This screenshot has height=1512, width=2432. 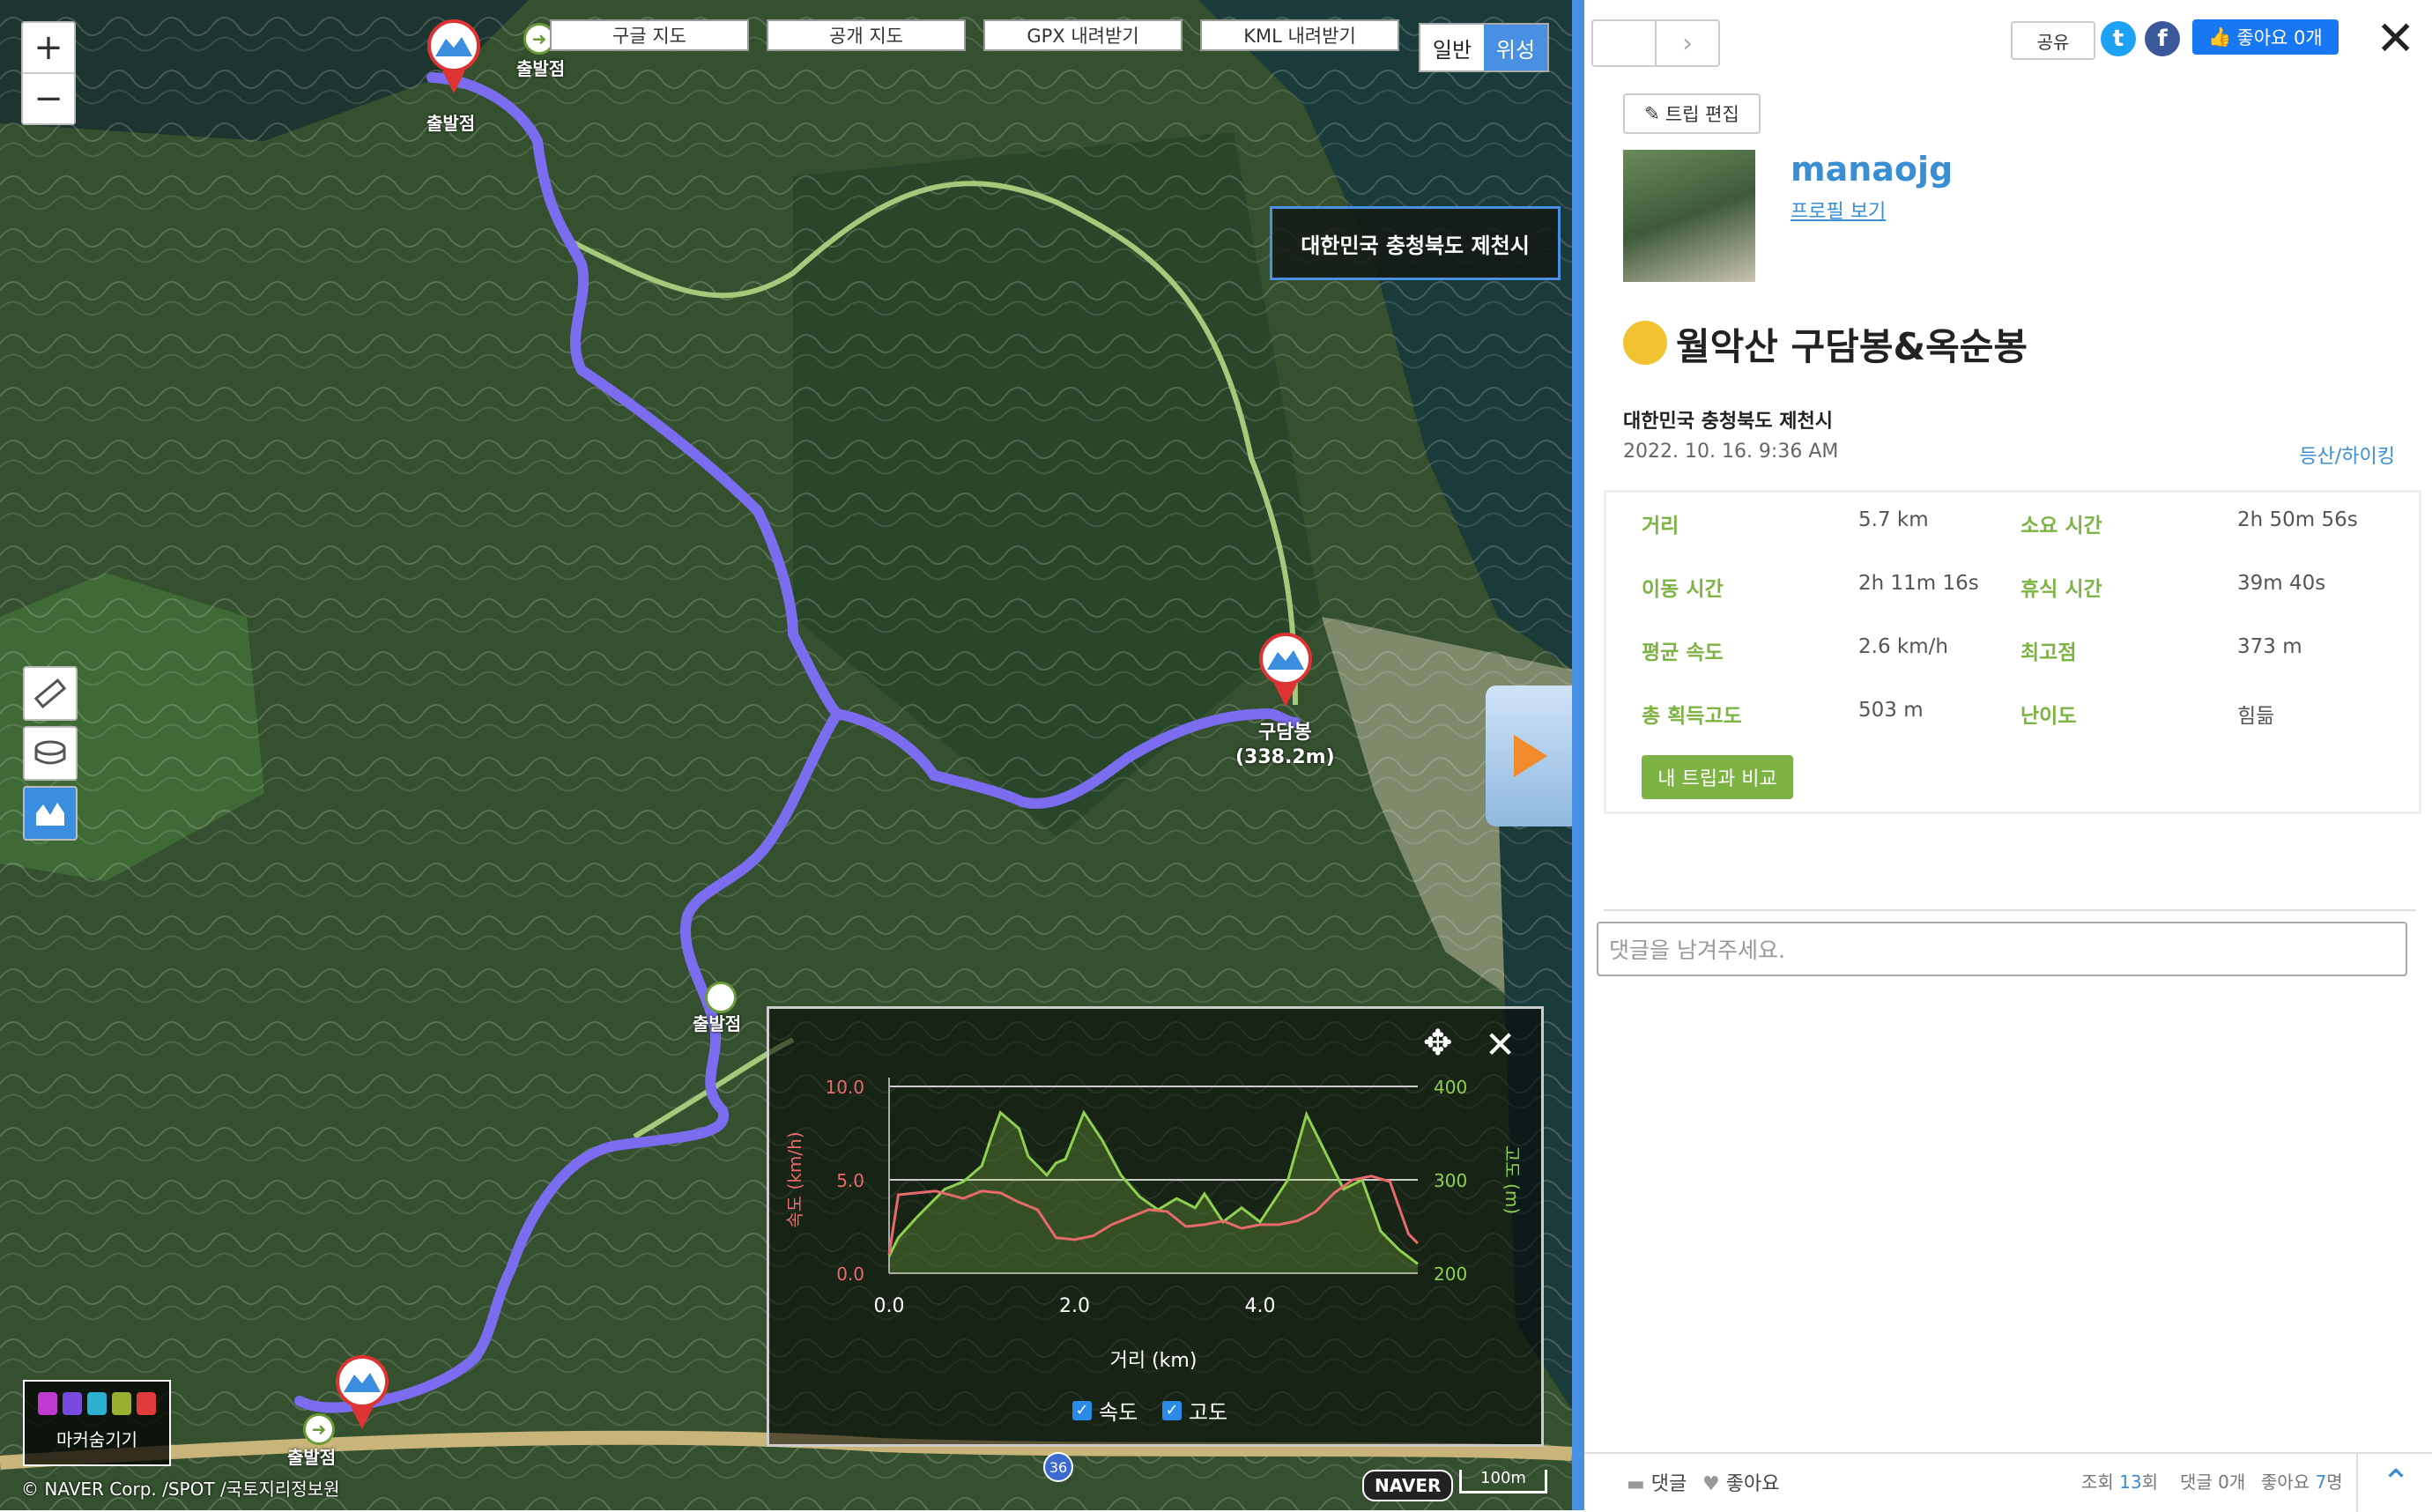 I want to click on pin-marker-icon, so click(x=97, y=1403).